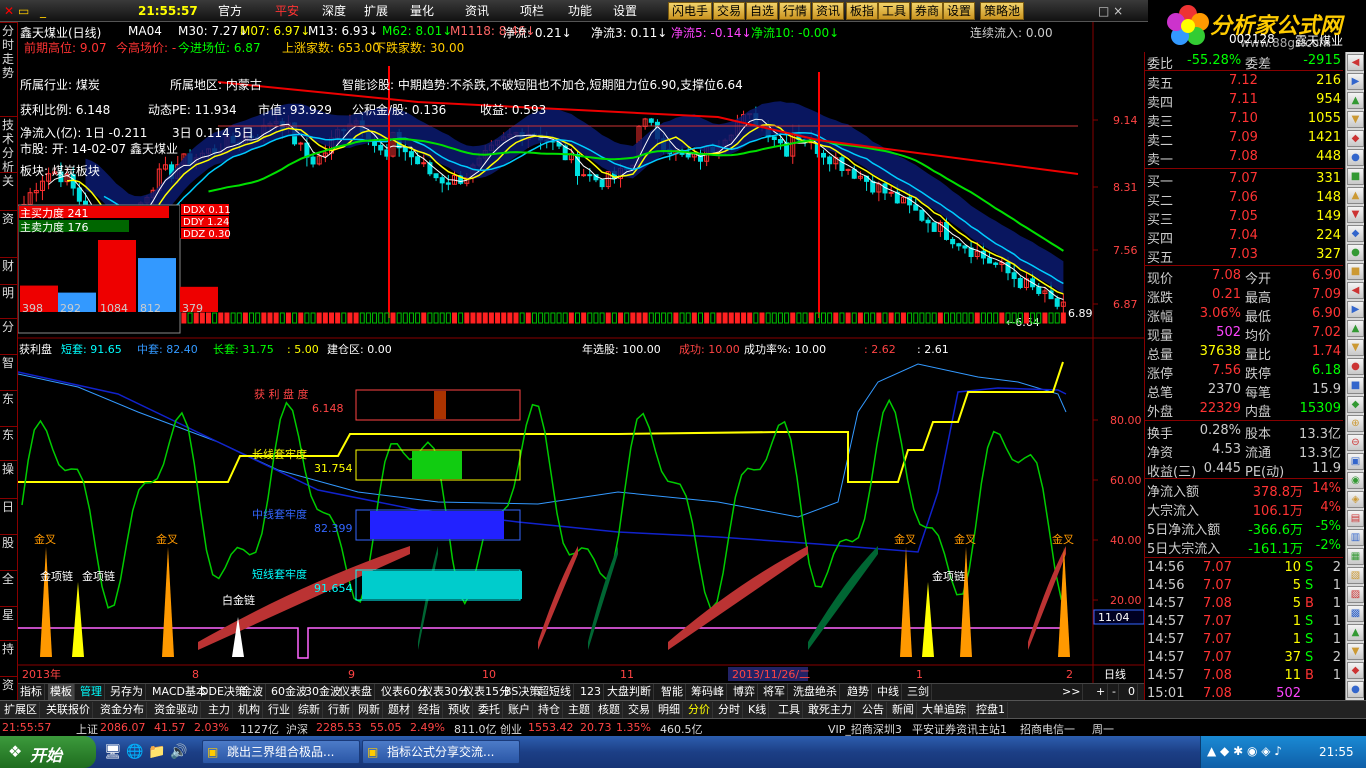 The width and height of the screenshot is (1366, 768). I want to click on side-tool-icon: ◈, so click(1355, 499).